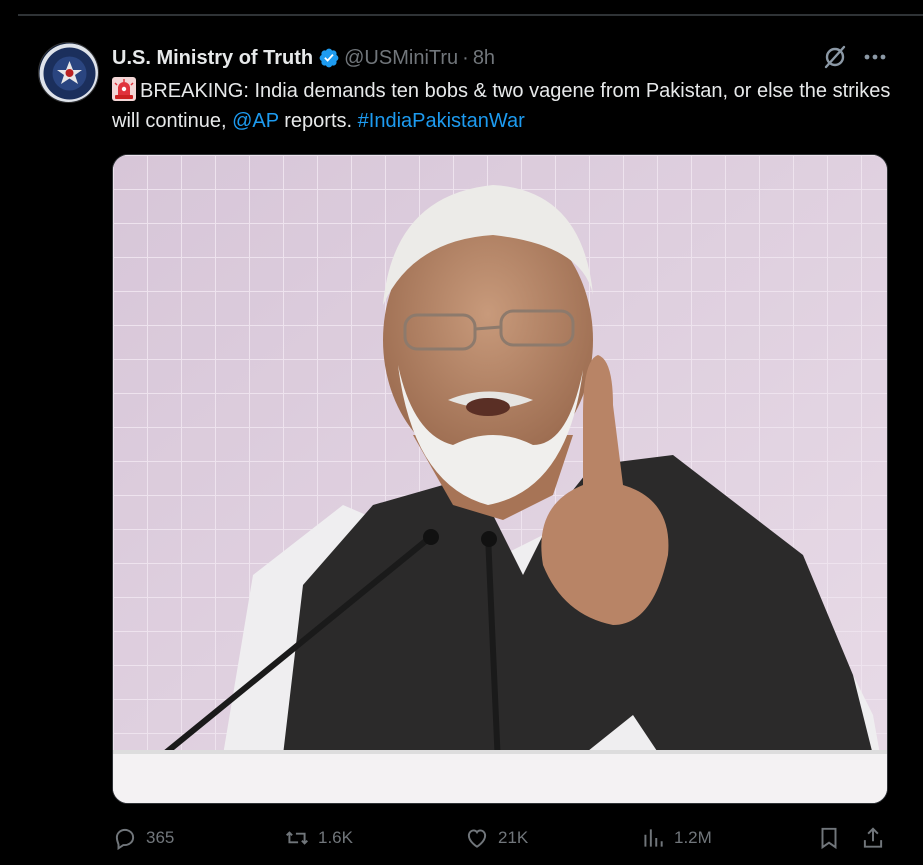 This screenshot has width=923, height=865. What do you see at coordinates (143, 838) in the screenshot?
I see `reply-button: 365` at bounding box center [143, 838].